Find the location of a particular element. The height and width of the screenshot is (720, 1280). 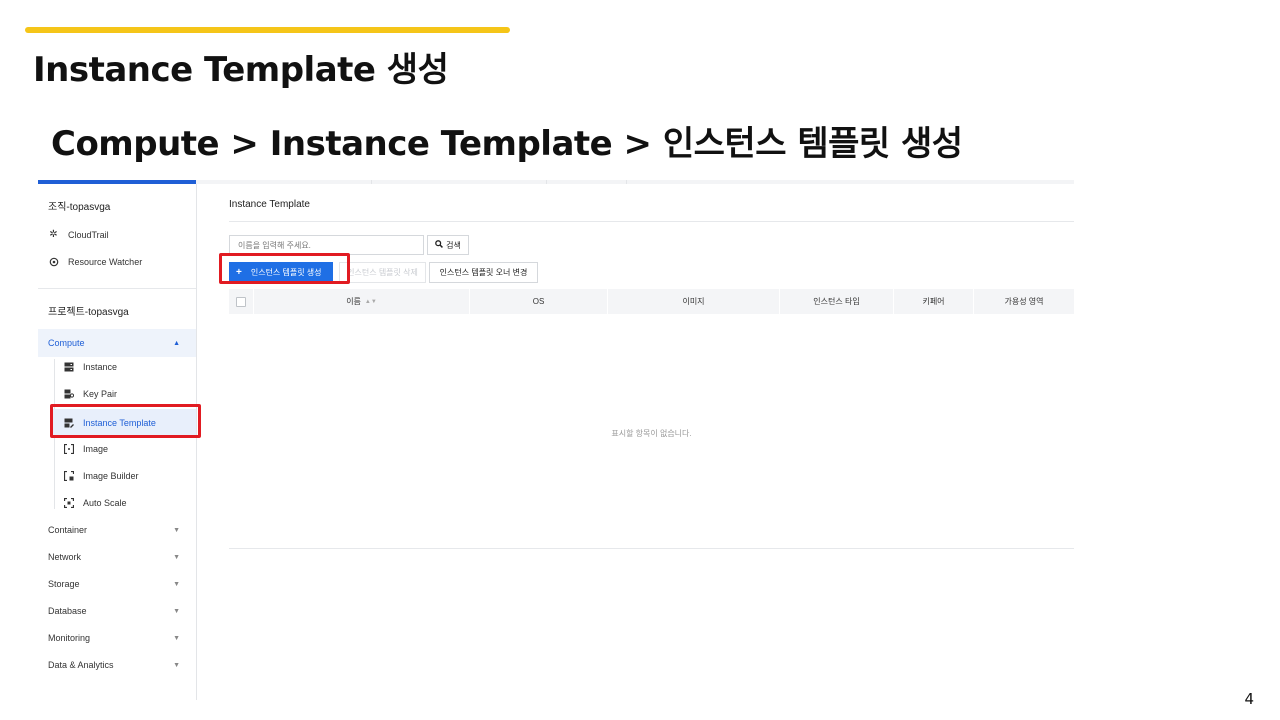

sidebar-item-label: Storage is located at coordinates (64, 584).